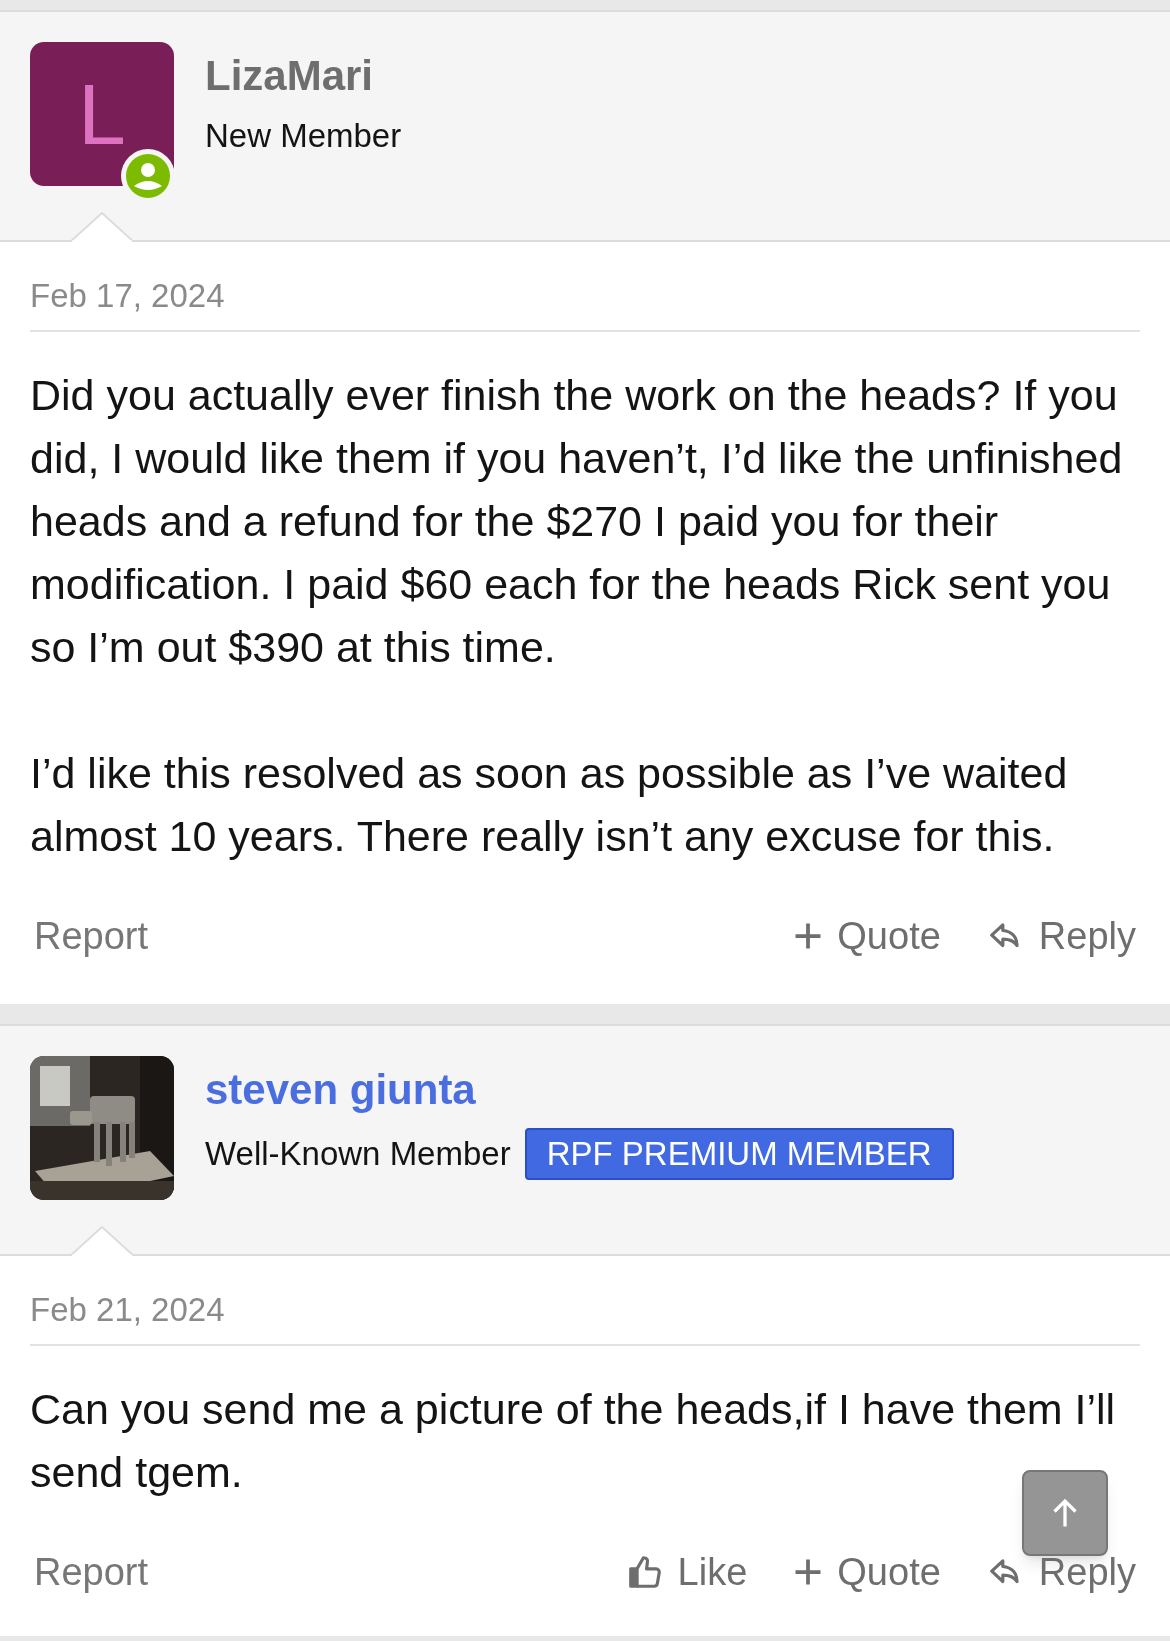 This screenshot has width=1170, height=1641. What do you see at coordinates (573, 1441) in the screenshot?
I see `post-text: Can you send me a picture of the heads,if I have them I’ll send tgem.` at bounding box center [573, 1441].